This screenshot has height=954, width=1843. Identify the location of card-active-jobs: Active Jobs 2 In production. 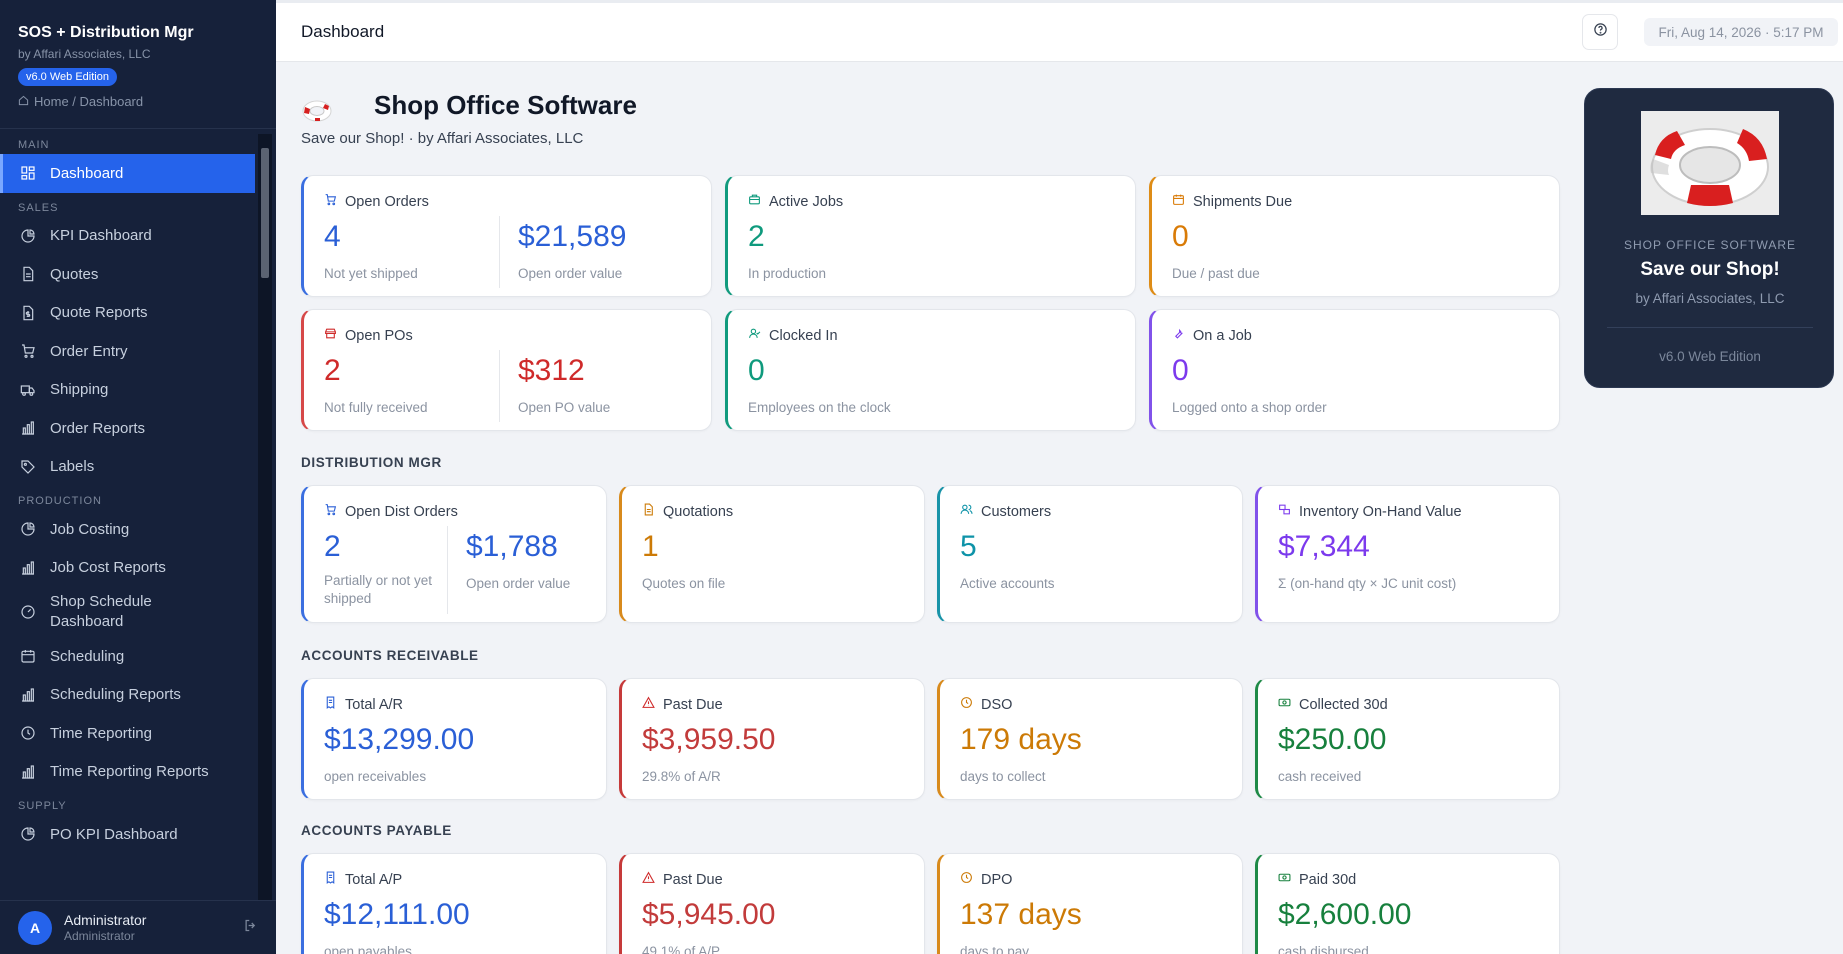
(930, 236).